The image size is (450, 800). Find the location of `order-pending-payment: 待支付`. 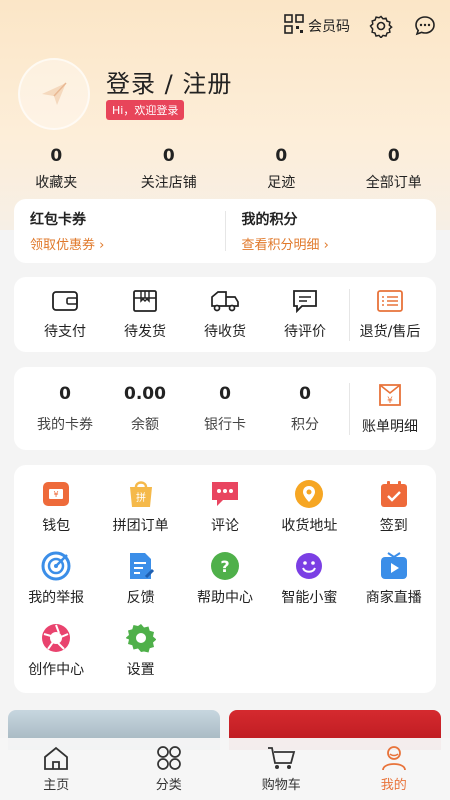

order-pending-payment: 待支付 is located at coordinates (65, 315).